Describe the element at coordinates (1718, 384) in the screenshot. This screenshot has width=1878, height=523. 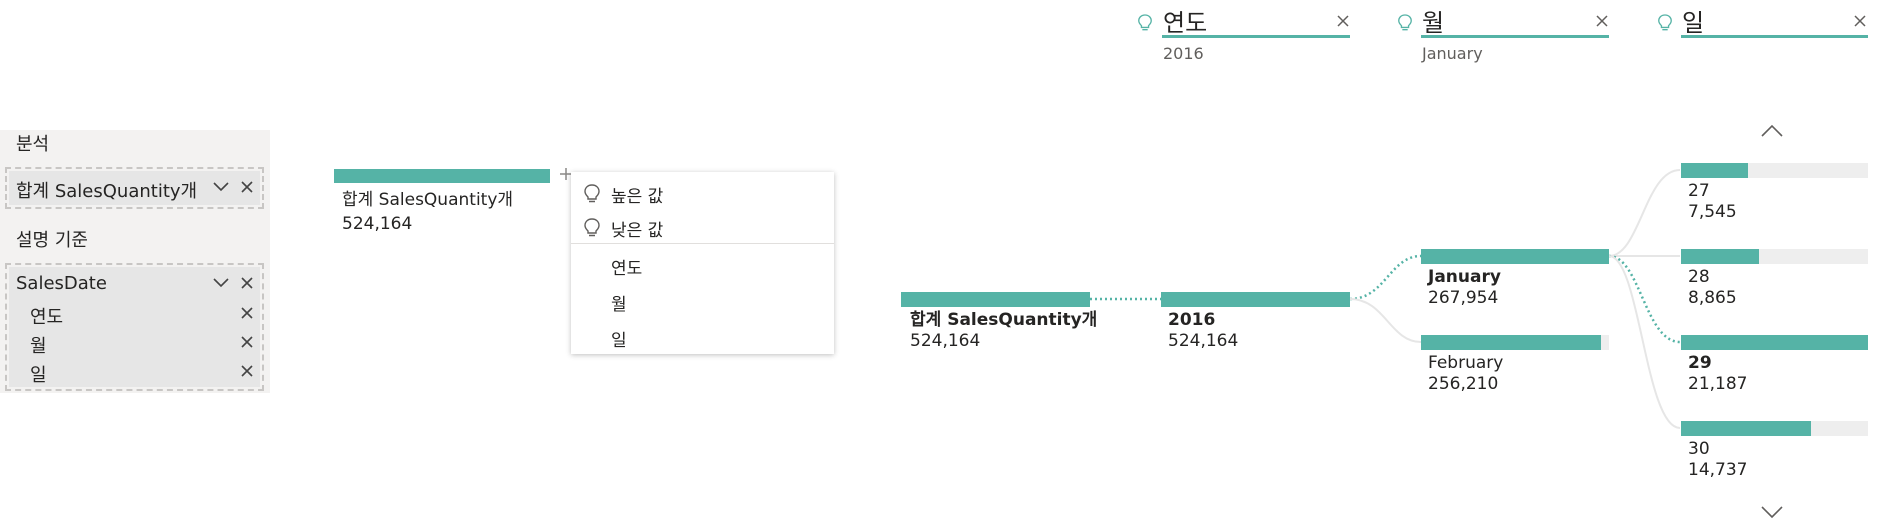
I see `day-node-value: 21,187` at that location.